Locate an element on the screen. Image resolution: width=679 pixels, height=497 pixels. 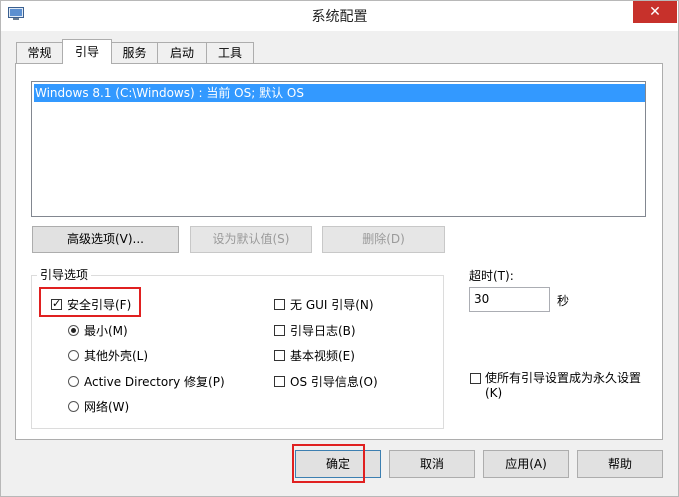
make-permanent-label: 使所有引导设置成为永久设置 is located at coordinates (563, 378).